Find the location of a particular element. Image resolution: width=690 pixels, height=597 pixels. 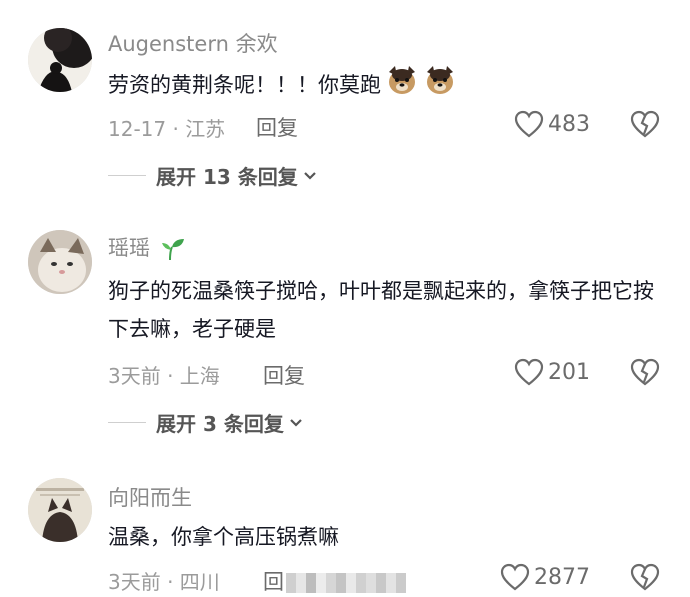

username-label: 瑶瑶 is located at coordinates (129, 248).